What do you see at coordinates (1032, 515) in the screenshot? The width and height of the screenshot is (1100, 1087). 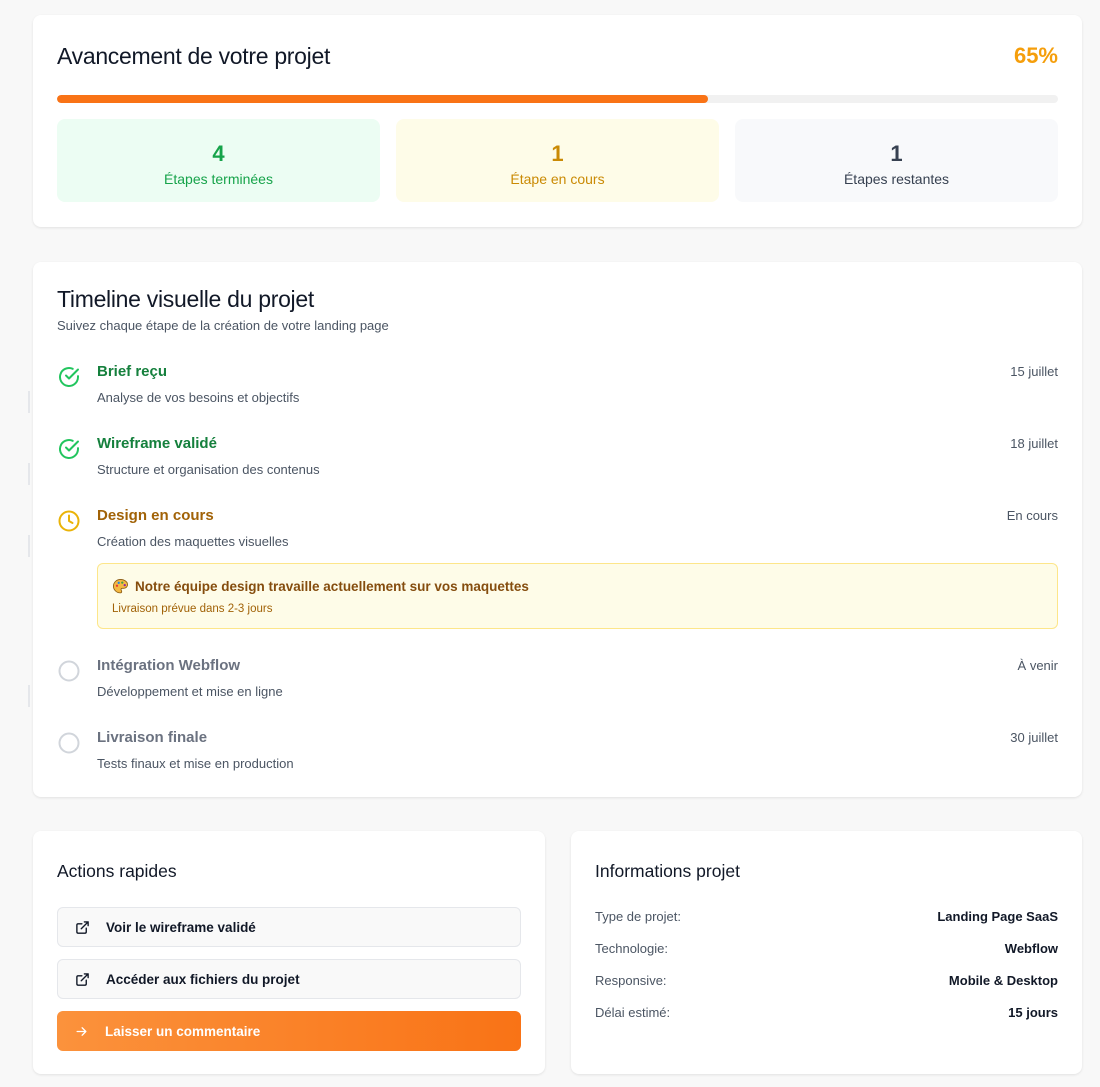 I see `step-date: En cours` at bounding box center [1032, 515].